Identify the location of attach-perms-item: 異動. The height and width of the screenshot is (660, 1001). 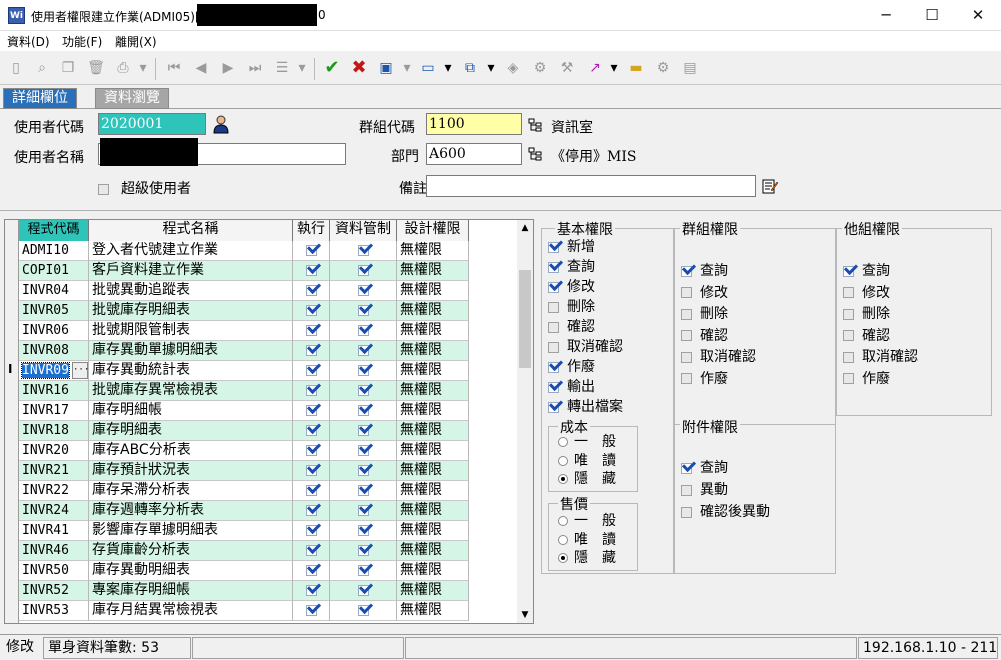
(704, 490).